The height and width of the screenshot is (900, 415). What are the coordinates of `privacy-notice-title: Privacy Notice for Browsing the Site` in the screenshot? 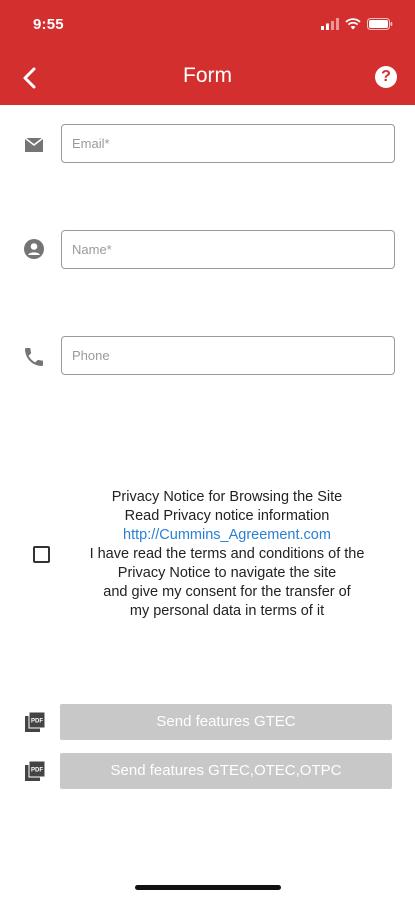 It's located at (227, 497).